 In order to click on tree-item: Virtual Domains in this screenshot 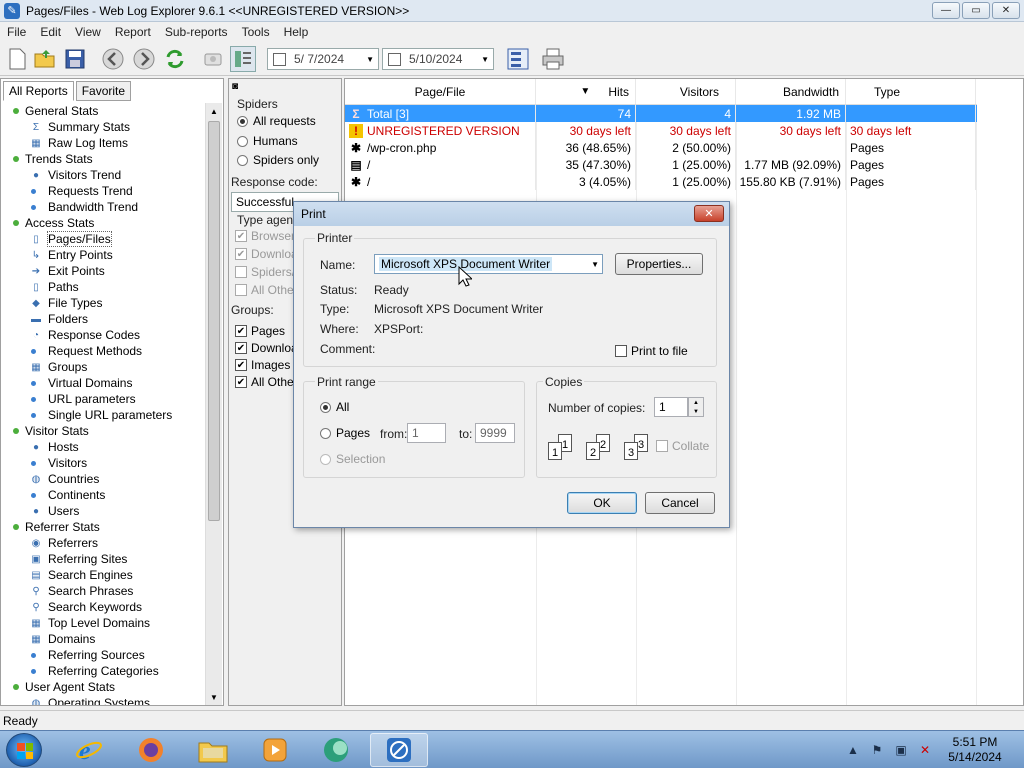, I will do `click(103, 383)`.